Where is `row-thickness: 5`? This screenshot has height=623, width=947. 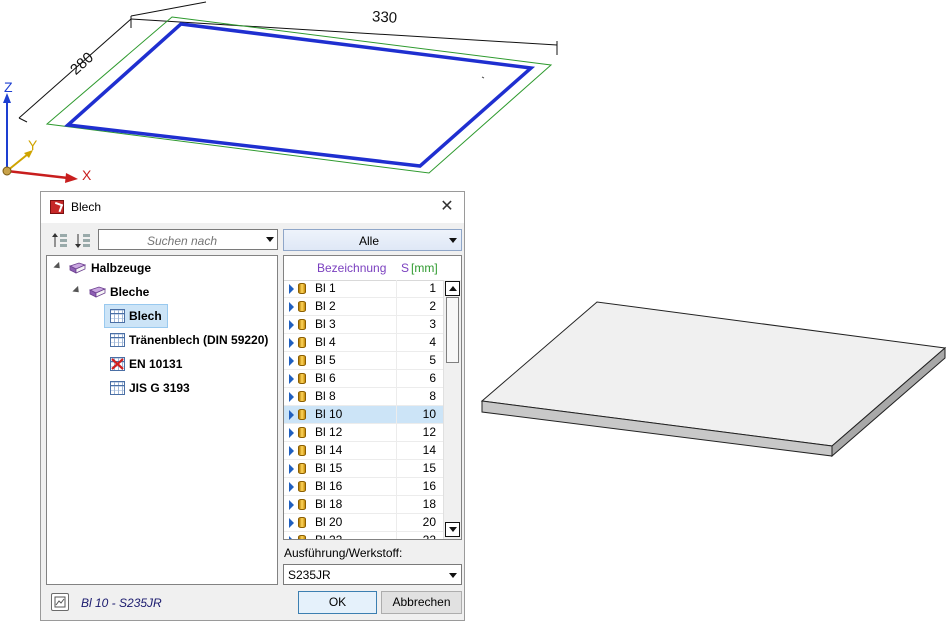 row-thickness: 5 is located at coordinates (417, 360).